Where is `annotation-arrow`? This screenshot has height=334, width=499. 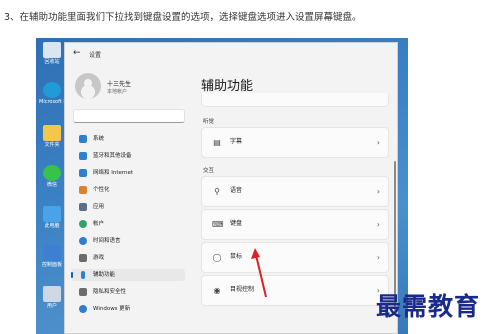 annotation-arrow is located at coordinates (259, 273).